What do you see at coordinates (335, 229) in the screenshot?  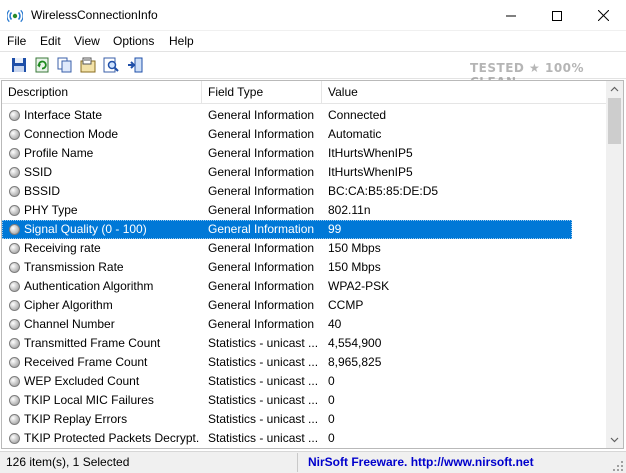 I see `row-value: 99` at bounding box center [335, 229].